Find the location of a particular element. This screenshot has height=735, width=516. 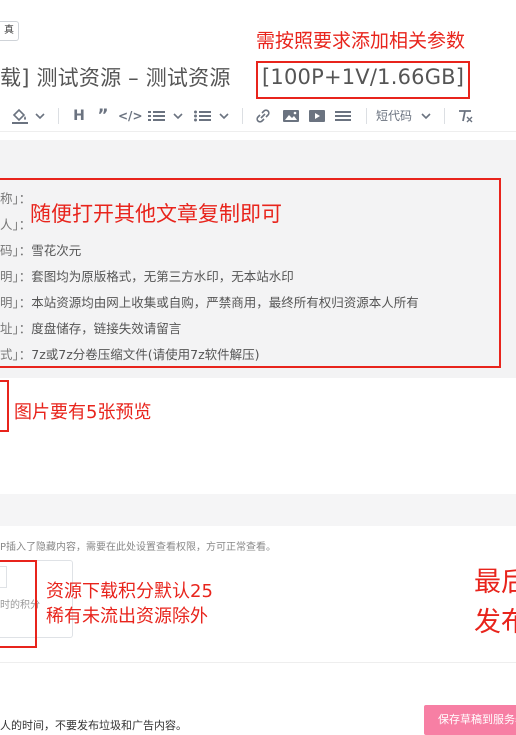

shortcode-menu: 短代码 is located at coordinates (398, 116).